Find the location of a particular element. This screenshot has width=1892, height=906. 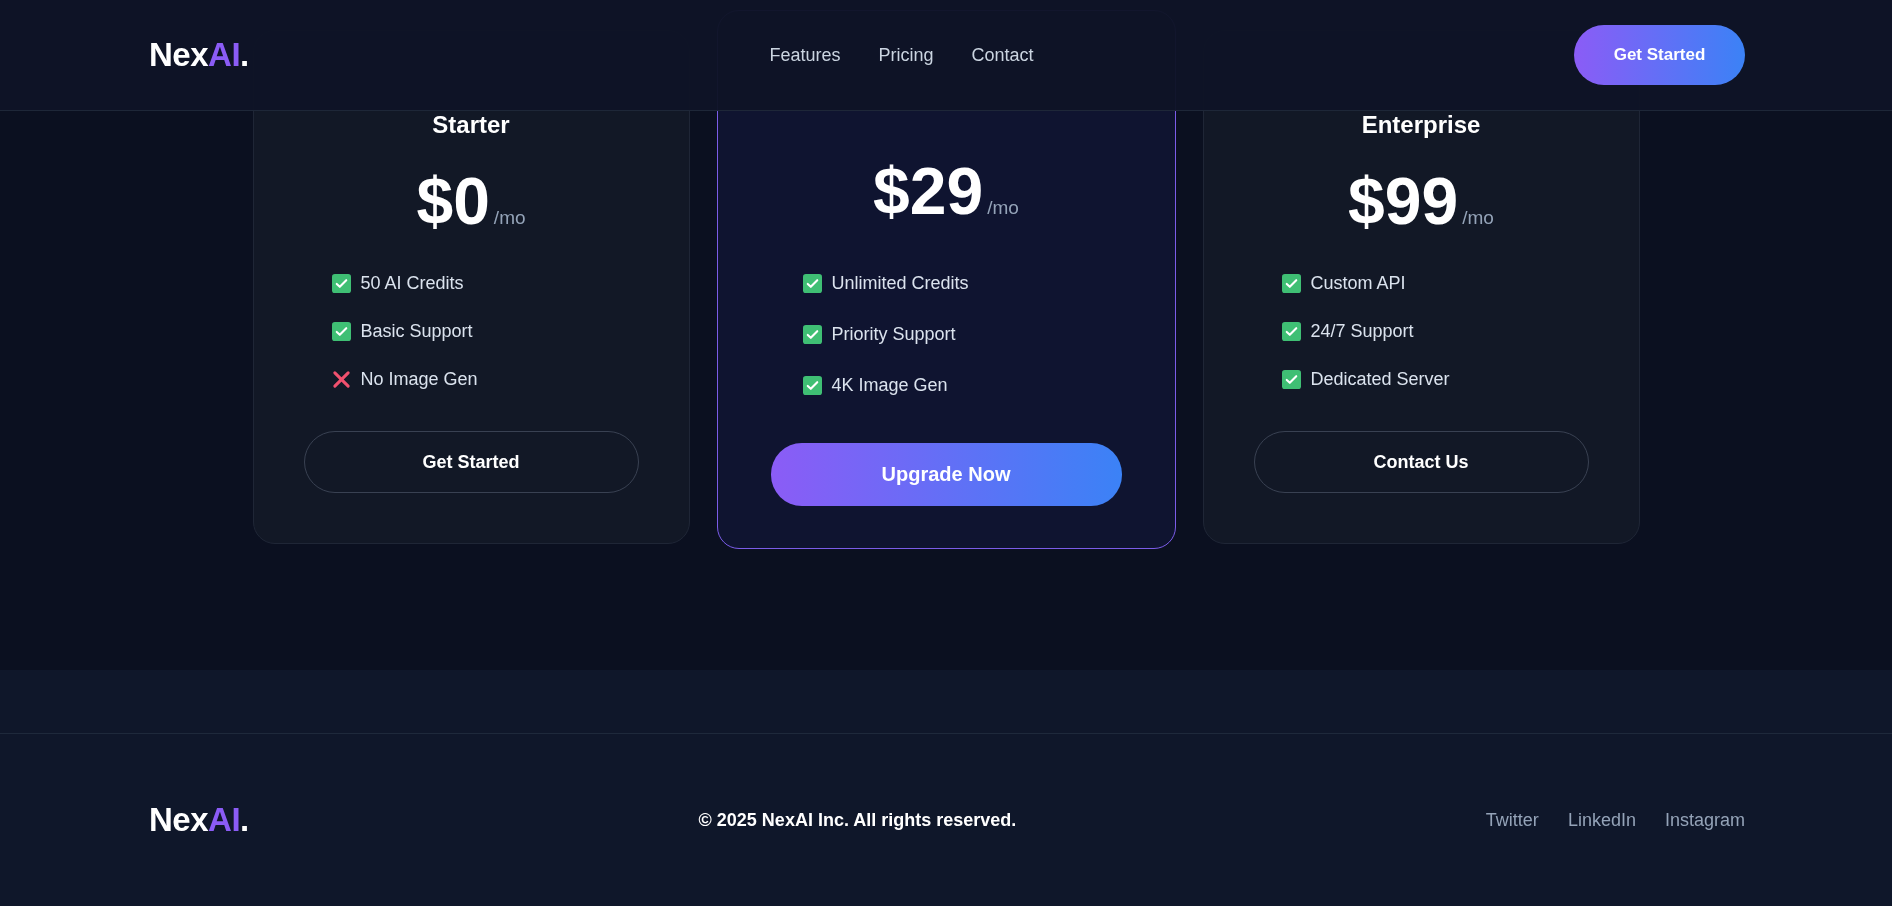

feature-label: Priority Support is located at coordinates (893, 334).